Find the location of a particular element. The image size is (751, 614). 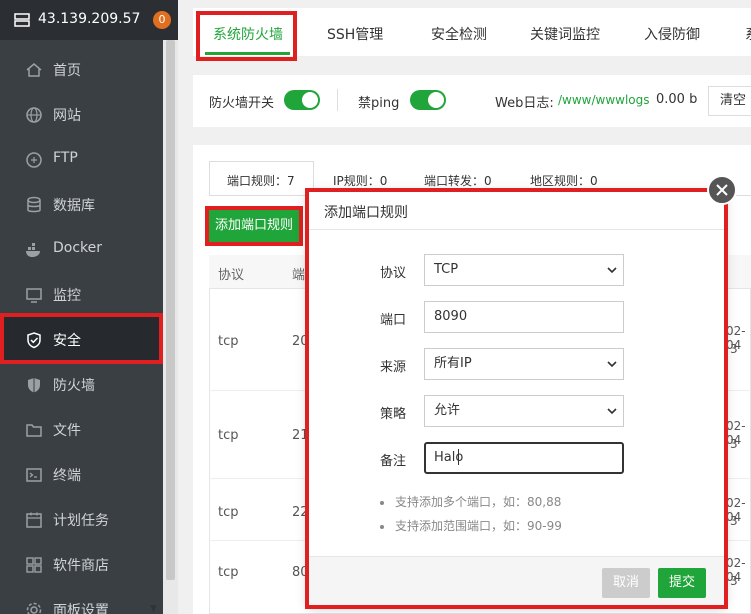

message-badge: 0 is located at coordinates (162, 20).